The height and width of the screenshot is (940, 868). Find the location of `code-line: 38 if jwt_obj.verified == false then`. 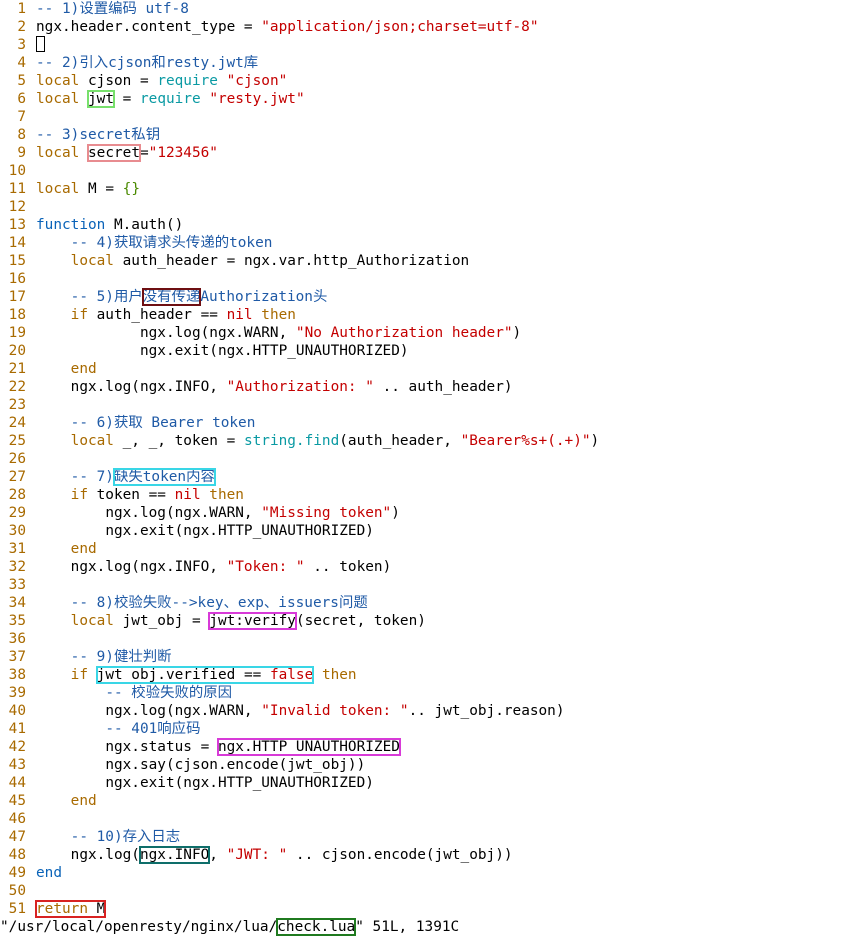

code-line: 38 if jwt_obj.verified == false then is located at coordinates (434, 675).